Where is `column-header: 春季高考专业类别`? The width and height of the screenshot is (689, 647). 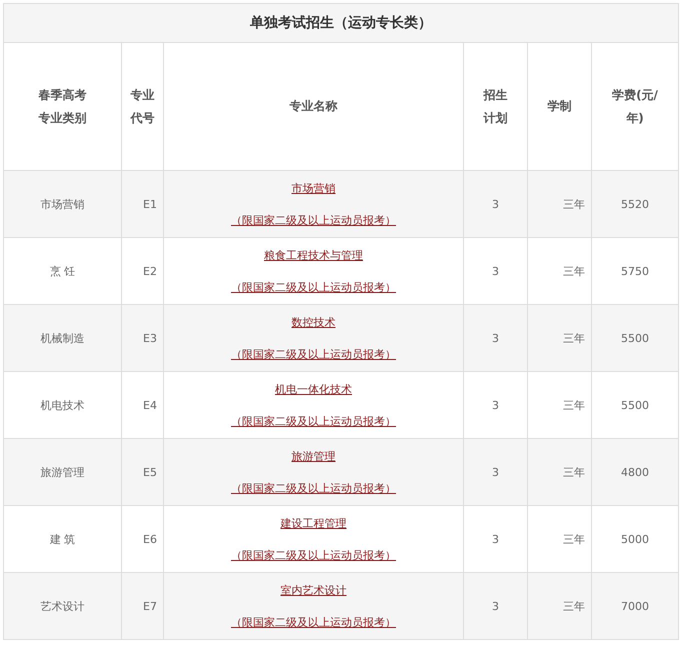
column-header: 春季高考专业类别 is located at coordinates (62, 106).